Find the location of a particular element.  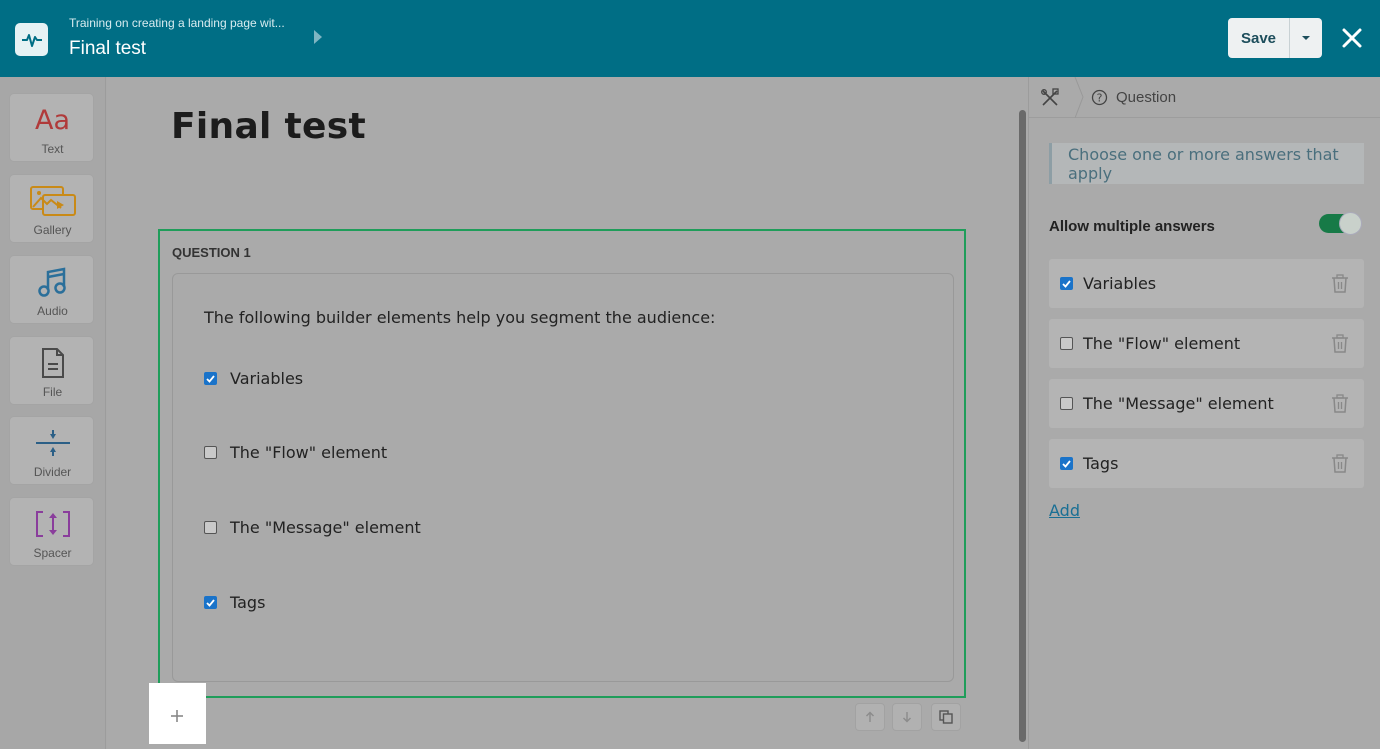

divider-icon is located at coordinates (52, 443).